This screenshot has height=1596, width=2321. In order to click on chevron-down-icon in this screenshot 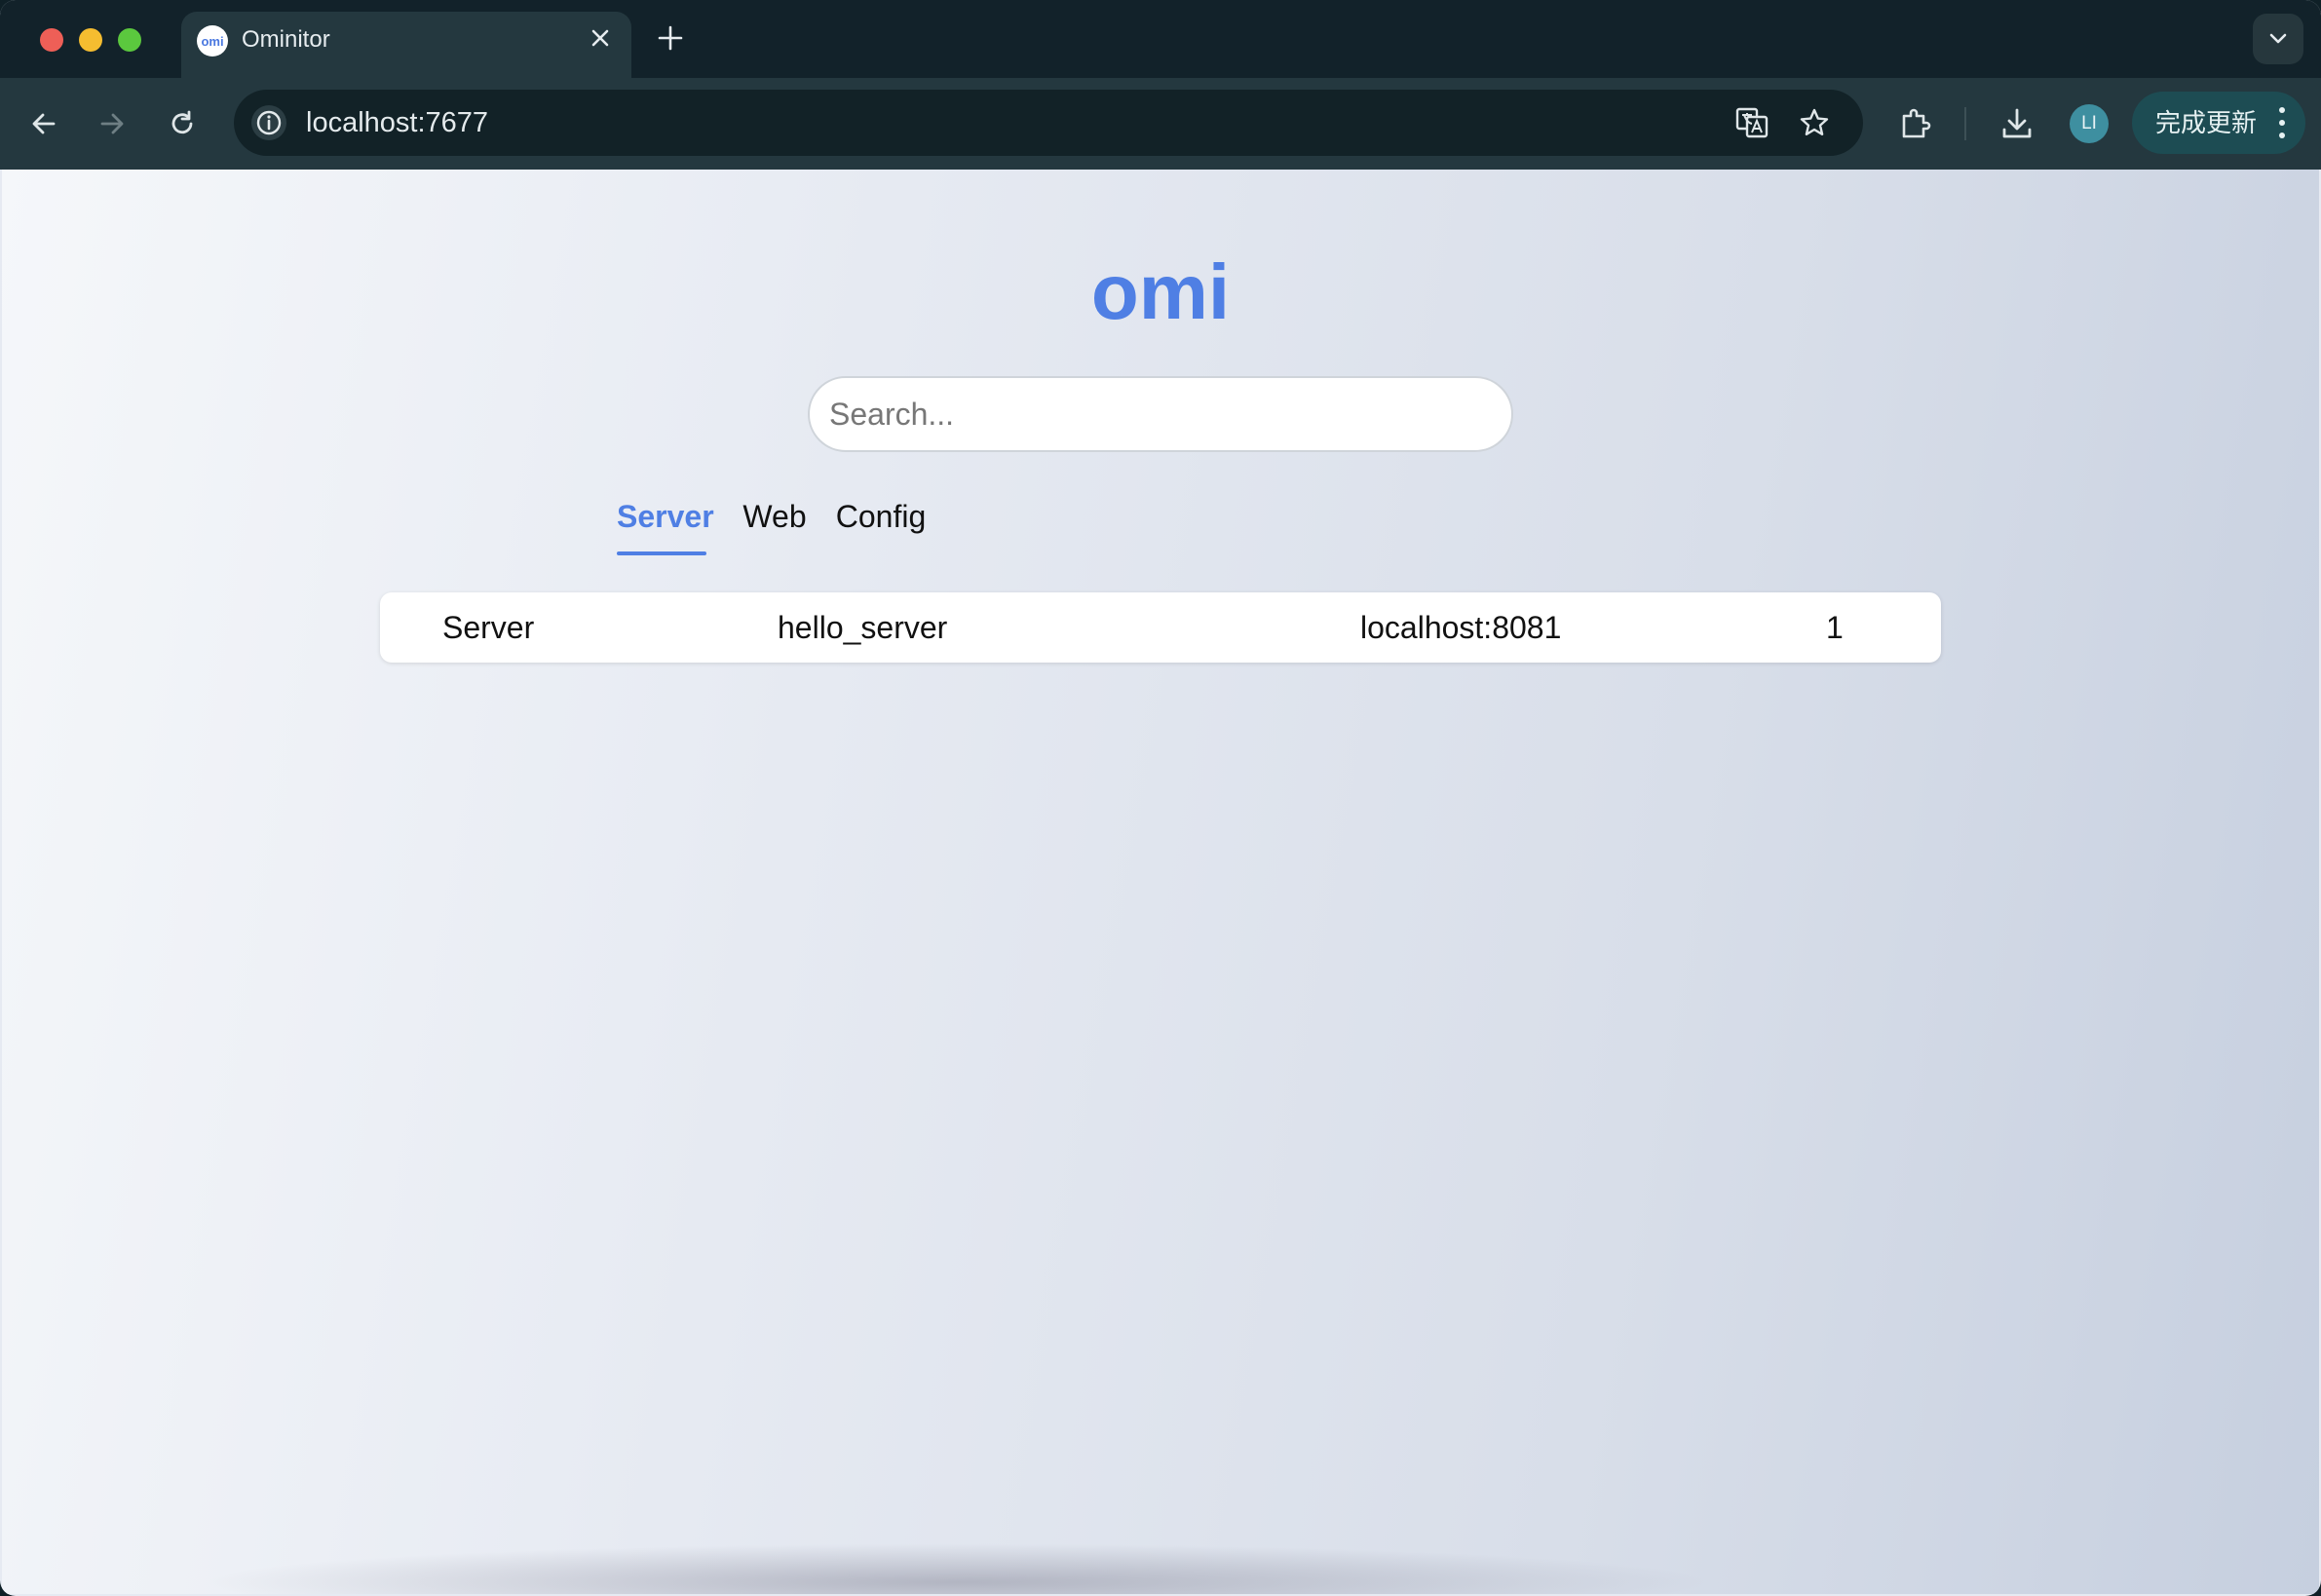, I will do `click(2278, 38)`.